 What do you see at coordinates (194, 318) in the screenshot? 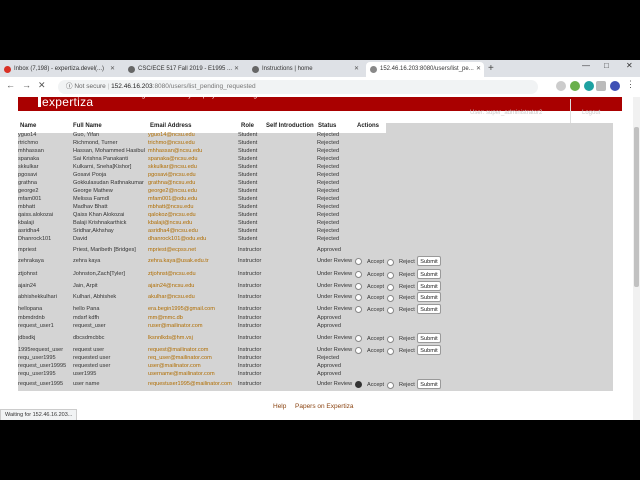
I see `cell-email: mm@mmc.db` at bounding box center [194, 318].